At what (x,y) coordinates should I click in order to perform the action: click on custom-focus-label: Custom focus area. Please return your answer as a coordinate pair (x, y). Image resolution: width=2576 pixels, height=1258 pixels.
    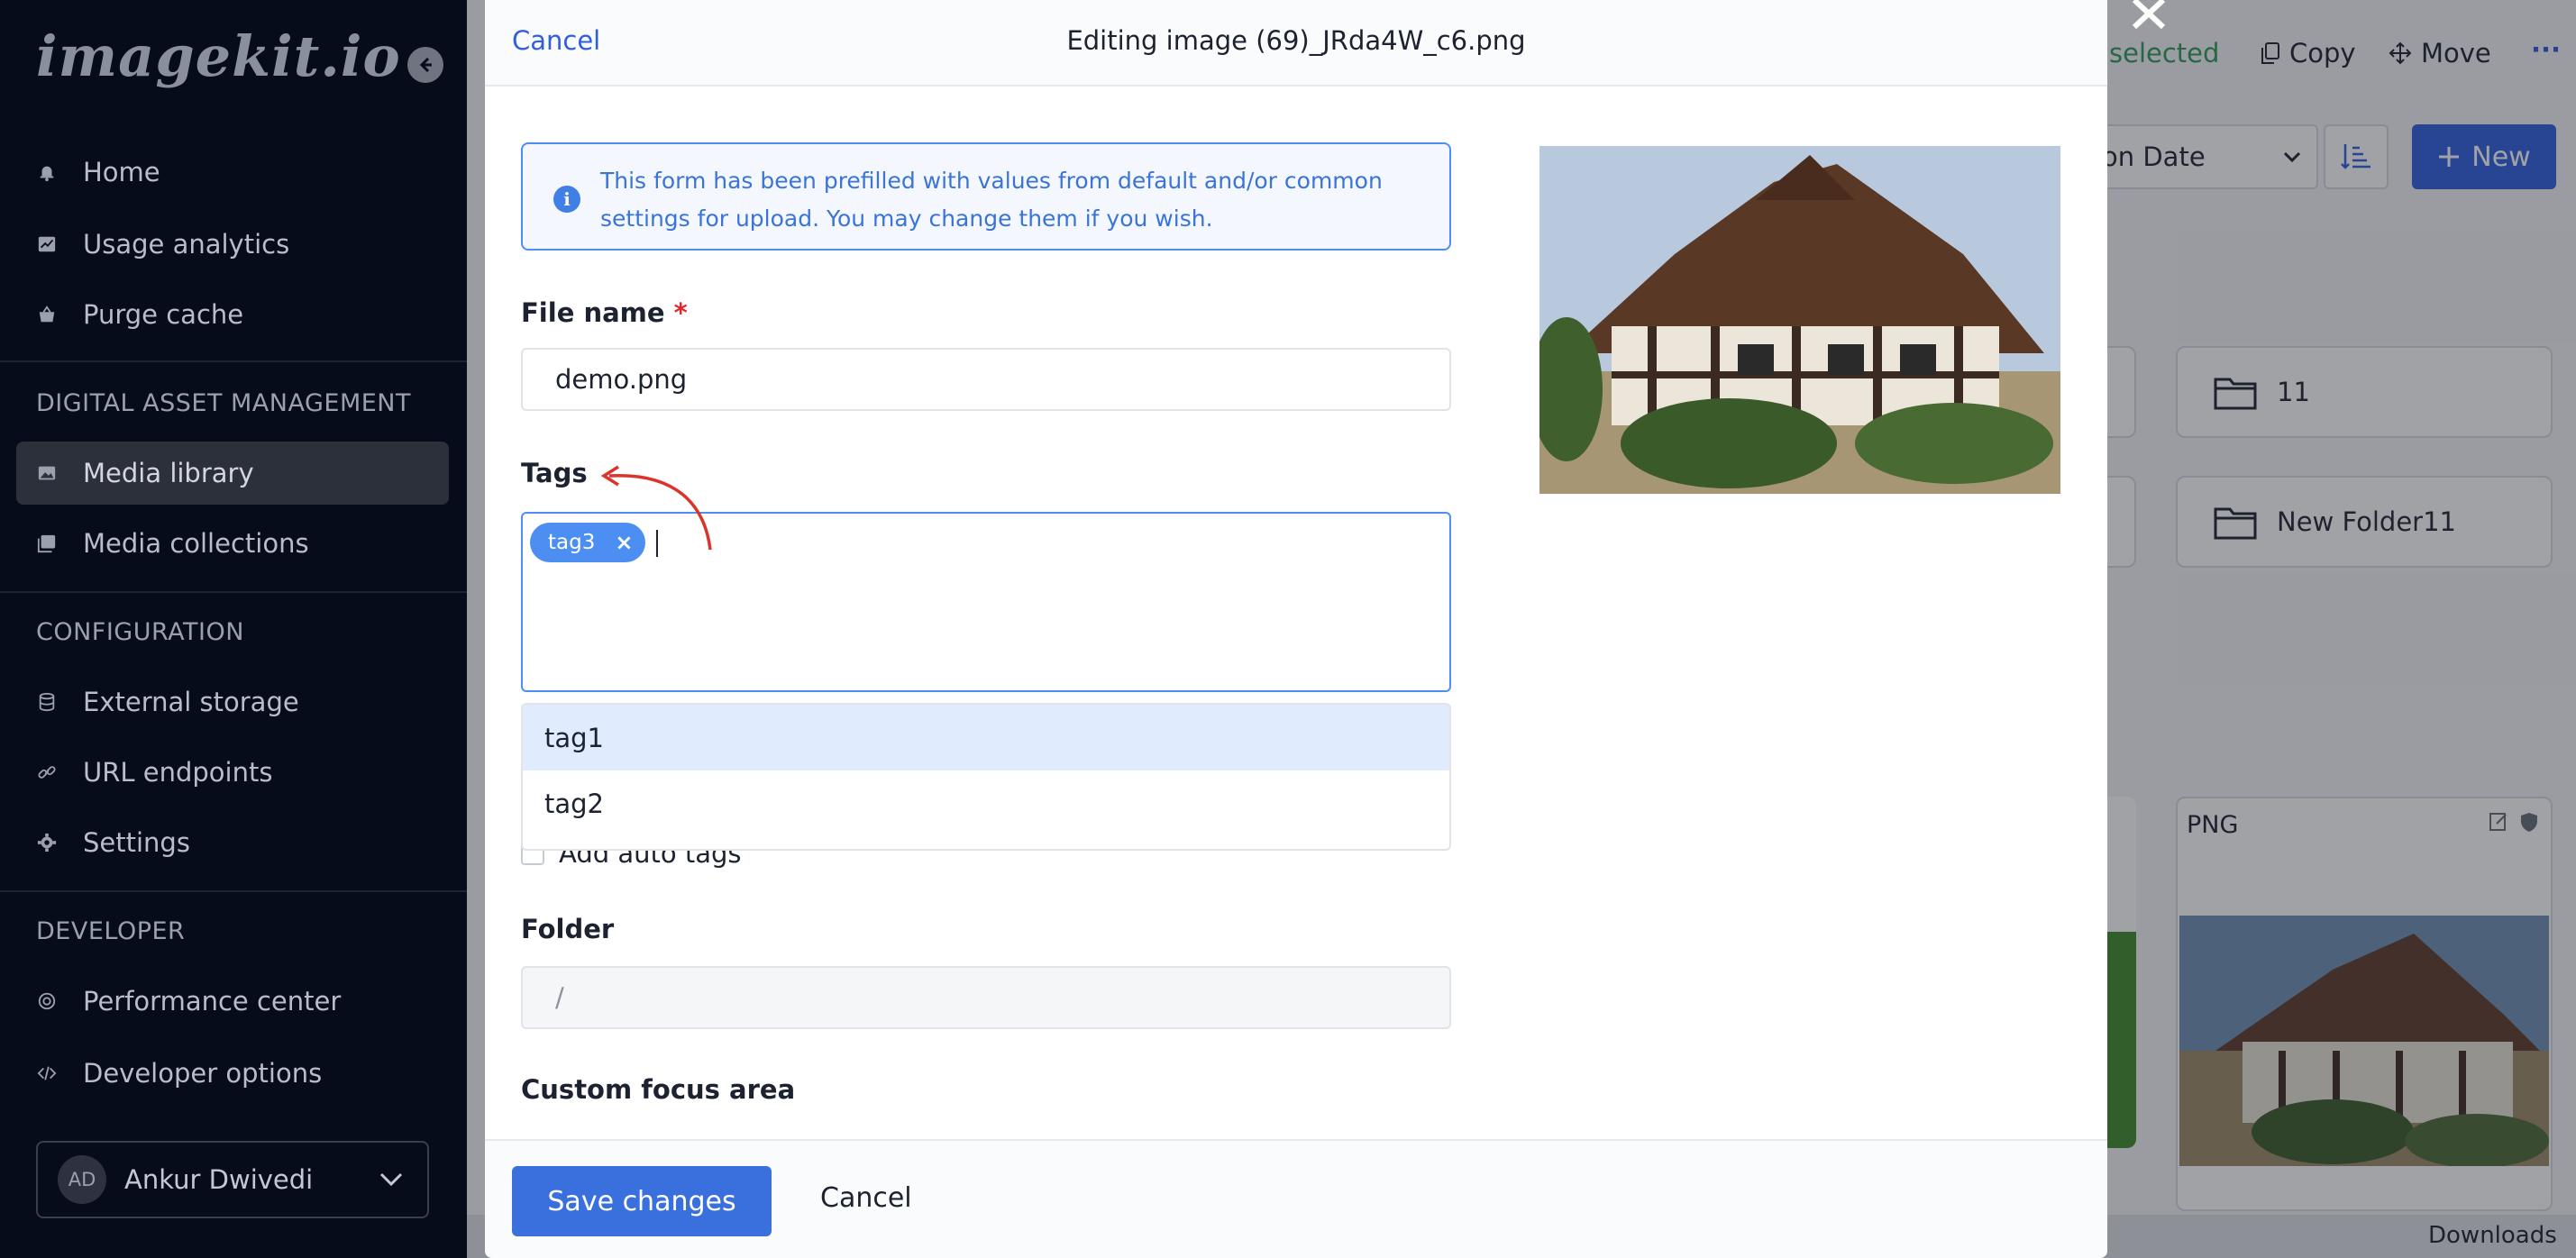
    Looking at the image, I should click on (658, 1089).